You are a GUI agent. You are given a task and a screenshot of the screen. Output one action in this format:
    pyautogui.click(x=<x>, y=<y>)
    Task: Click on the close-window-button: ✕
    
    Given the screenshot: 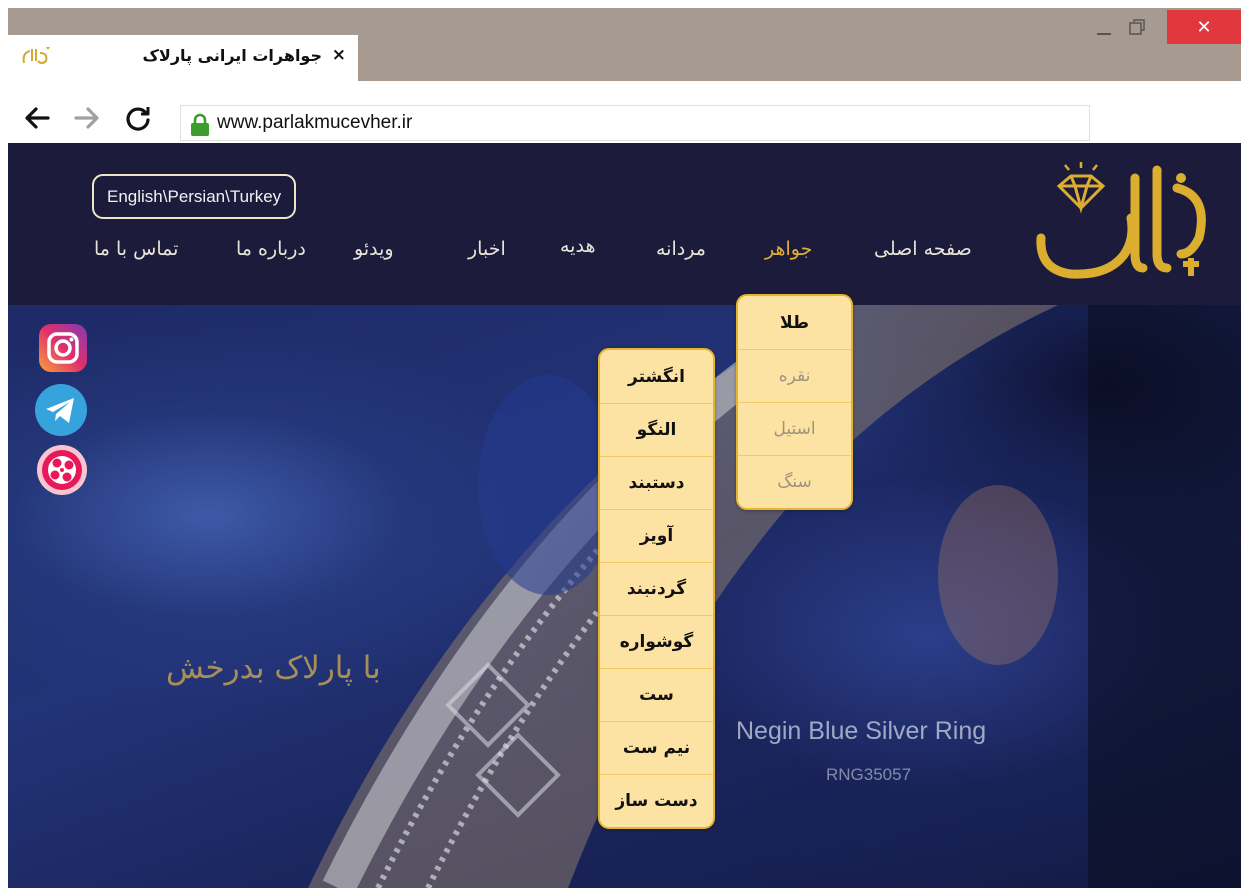 What is the action you would take?
    pyautogui.click(x=1204, y=27)
    